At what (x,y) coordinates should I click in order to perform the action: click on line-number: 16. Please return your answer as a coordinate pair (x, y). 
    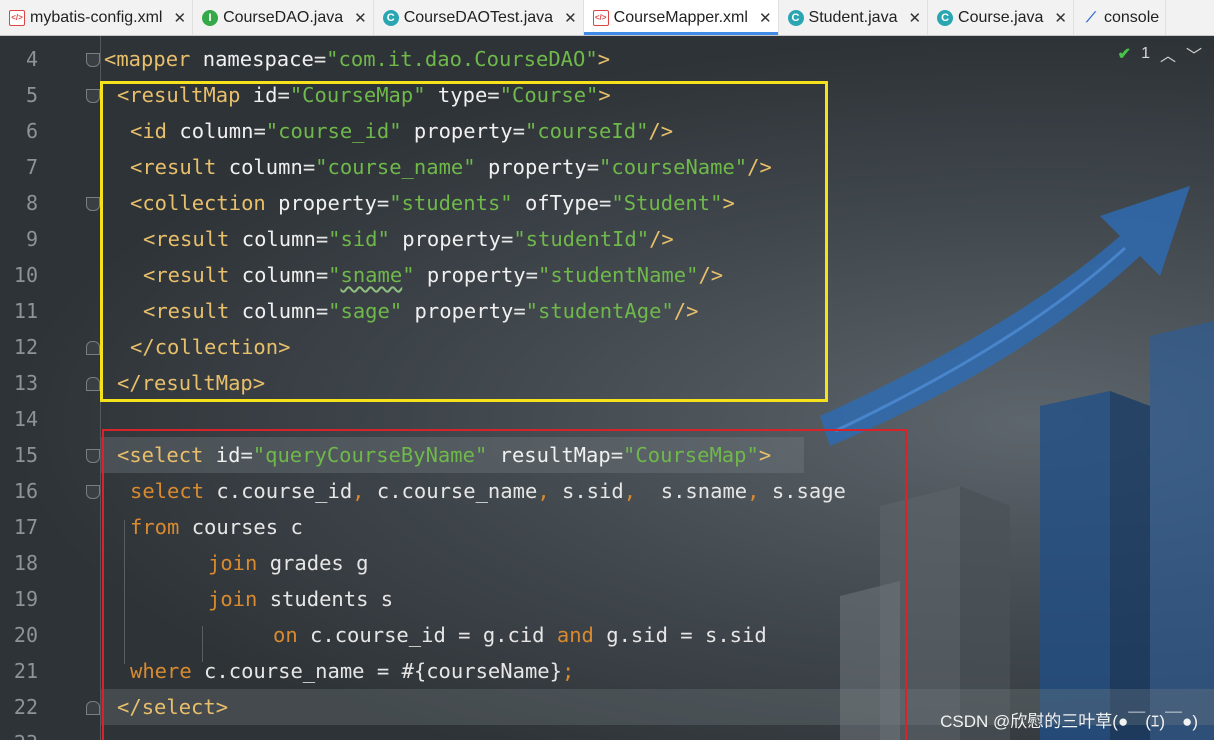
    Looking at the image, I should click on (25, 491).